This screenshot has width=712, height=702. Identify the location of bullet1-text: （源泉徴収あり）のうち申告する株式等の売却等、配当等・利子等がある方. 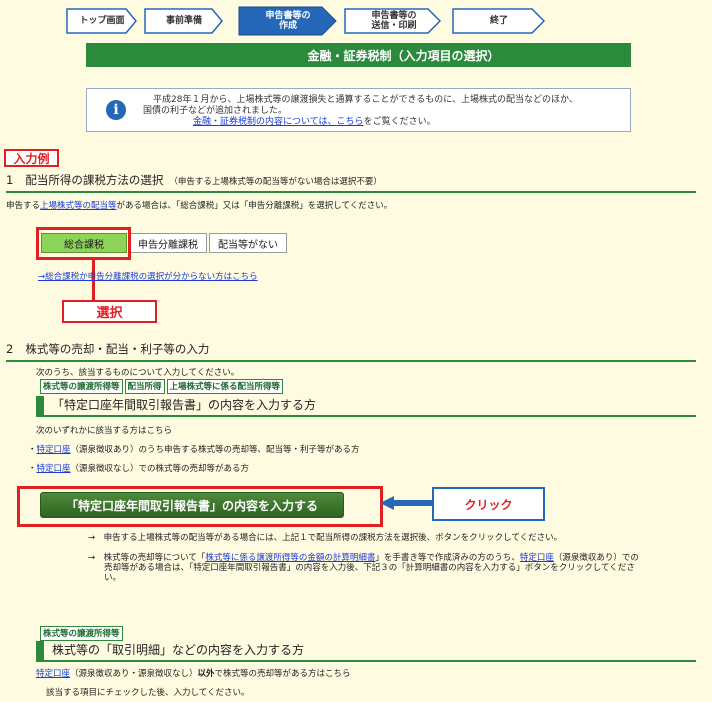
(215, 450).